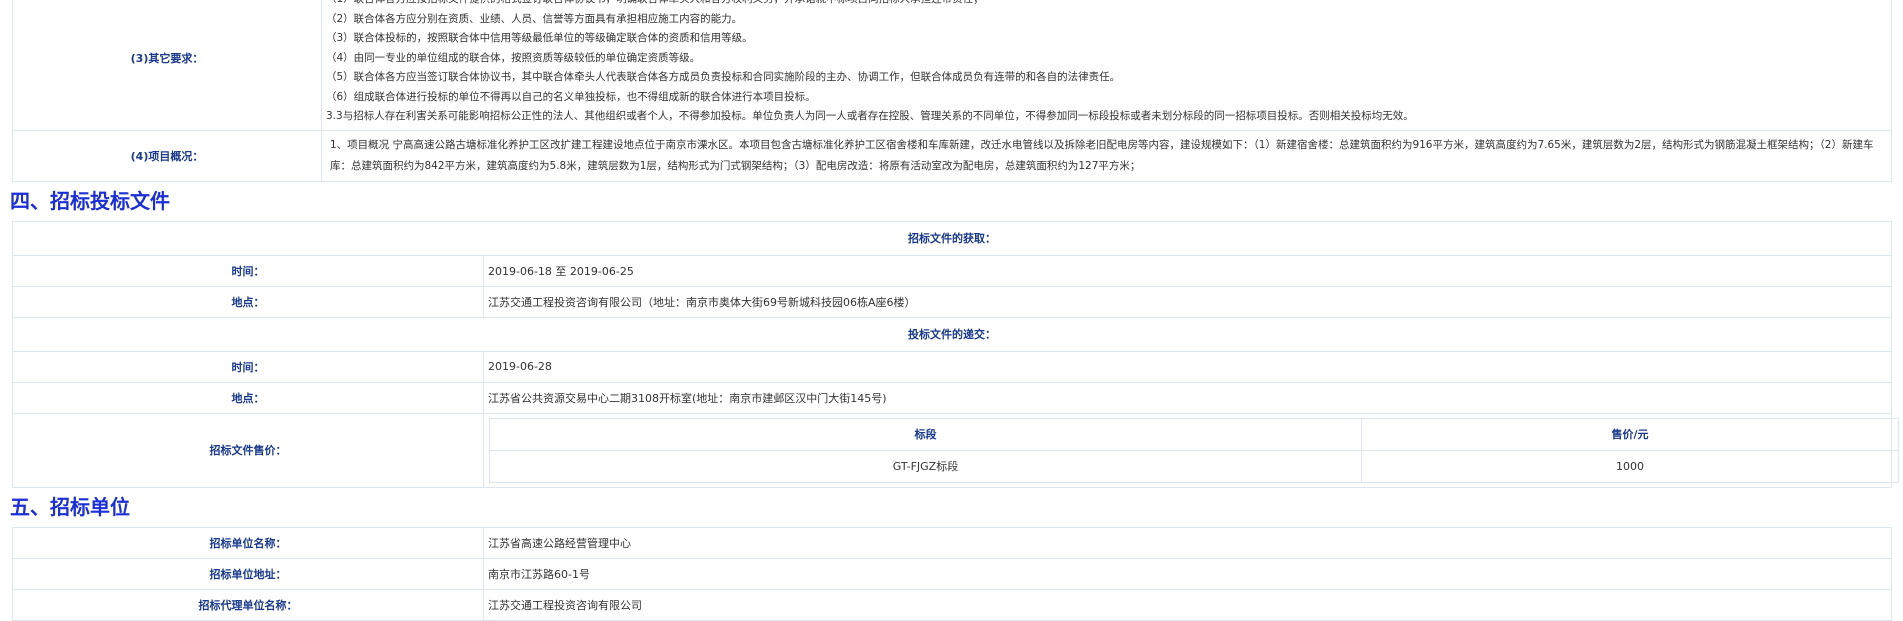  What do you see at coordinates (248, 397) in the screenshot?
I see `submit-place-label: 地点：` at bounding box center [248, 397].